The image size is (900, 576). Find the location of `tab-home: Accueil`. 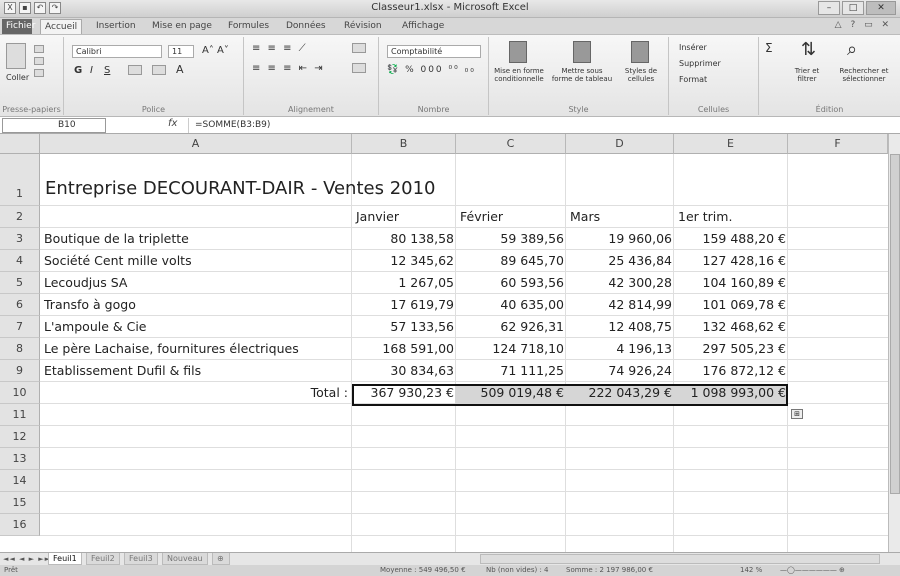

tab-home: Accueil is located at coordinates (61, 26).